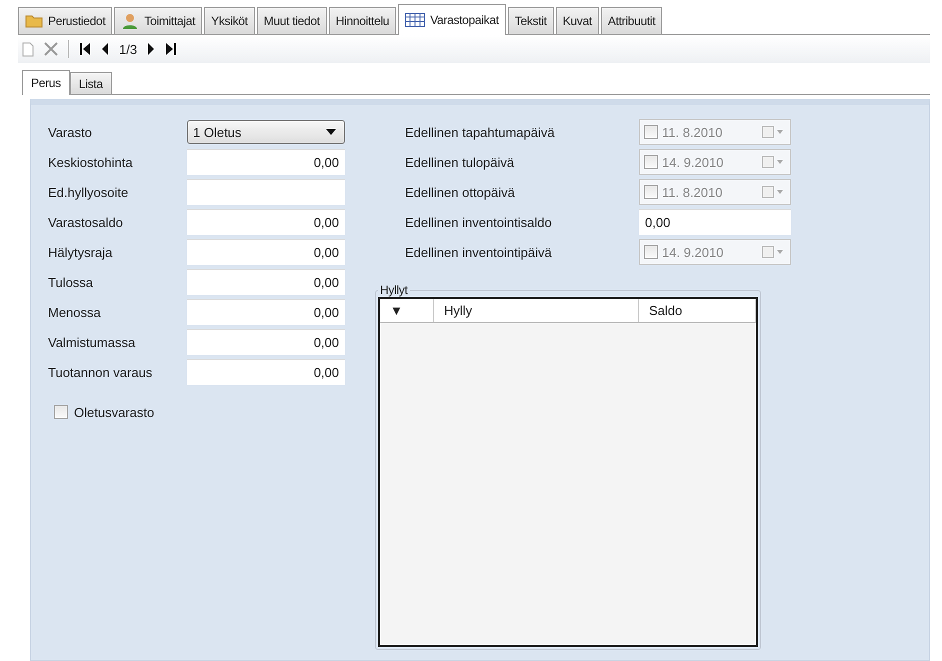  I want to click on field-label: Tulossa, so click(71, 283).